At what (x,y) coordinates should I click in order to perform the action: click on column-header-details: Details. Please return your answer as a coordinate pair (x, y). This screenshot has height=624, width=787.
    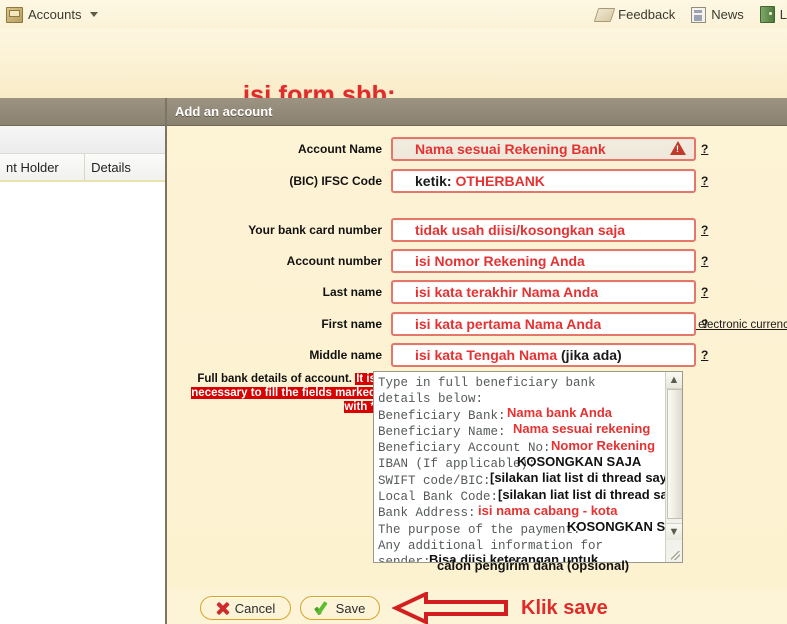
    Looking at the image, I should click on (111, 167).